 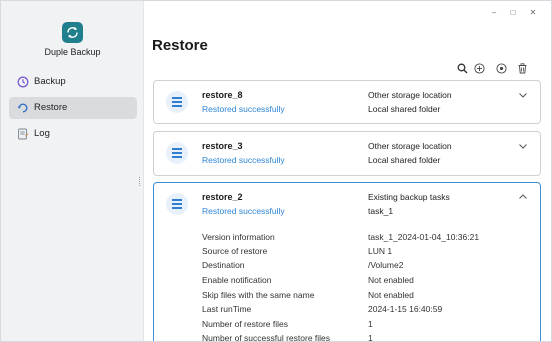 I want to click on job-name: restore_3, so click(x=222, y=146).